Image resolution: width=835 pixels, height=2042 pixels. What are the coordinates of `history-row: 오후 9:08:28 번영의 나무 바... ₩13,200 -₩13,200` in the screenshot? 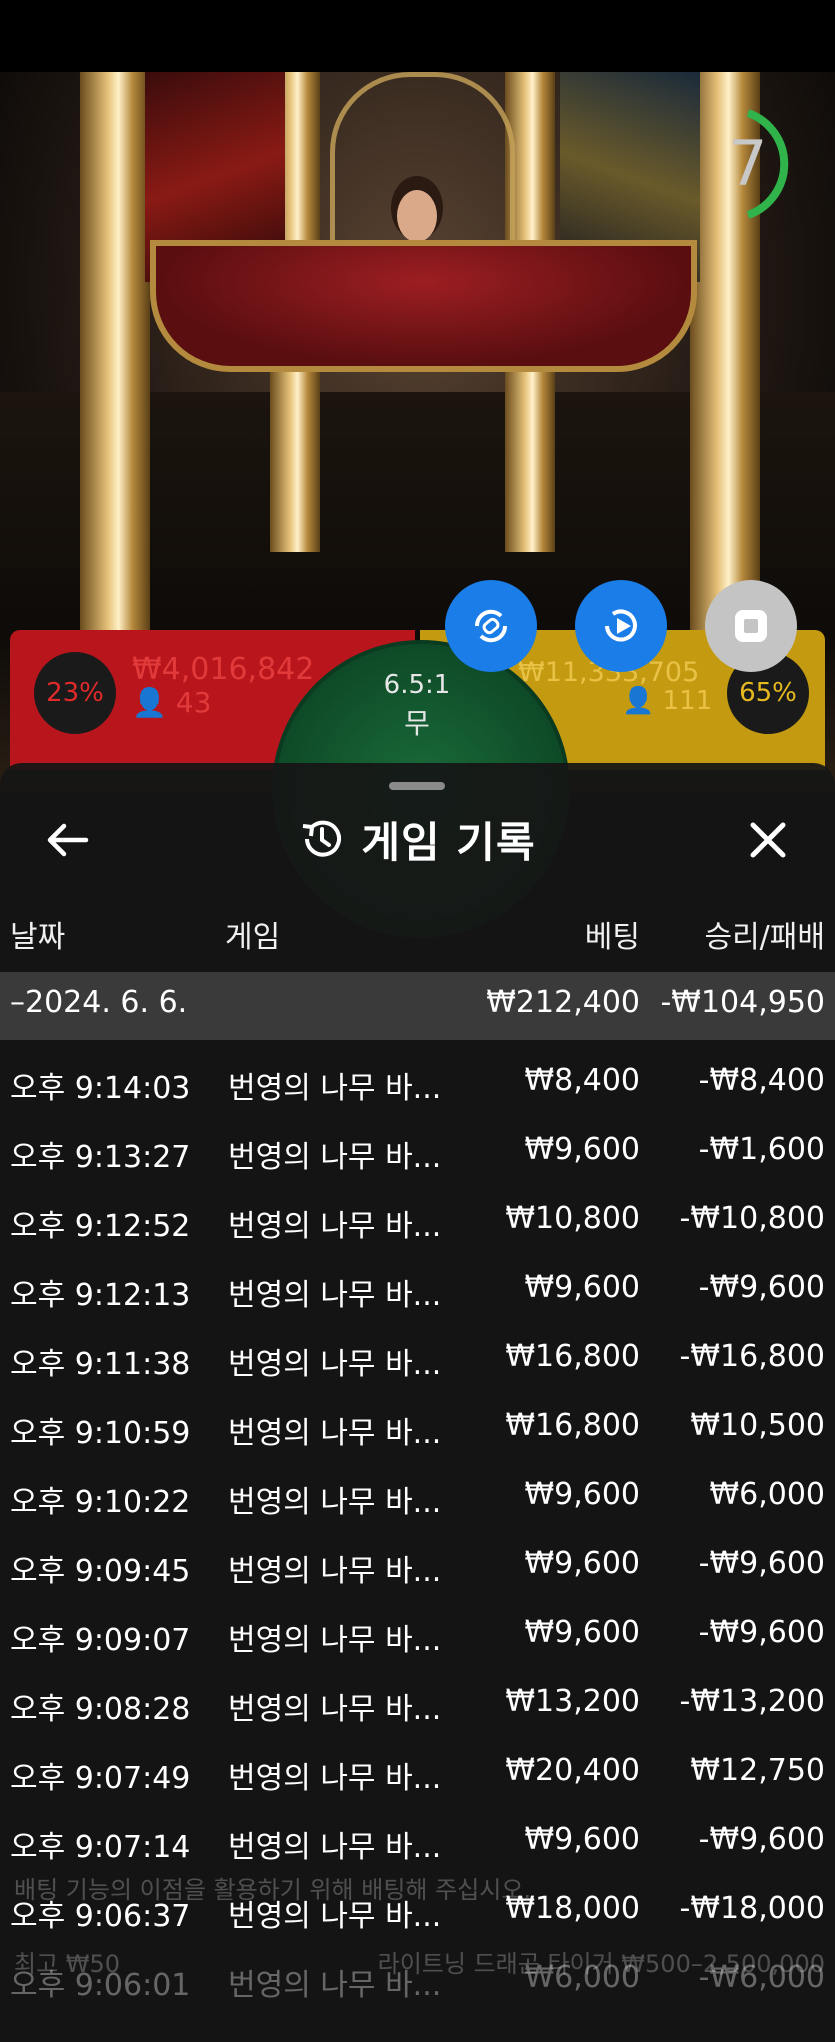 It's located at (417, 1702).